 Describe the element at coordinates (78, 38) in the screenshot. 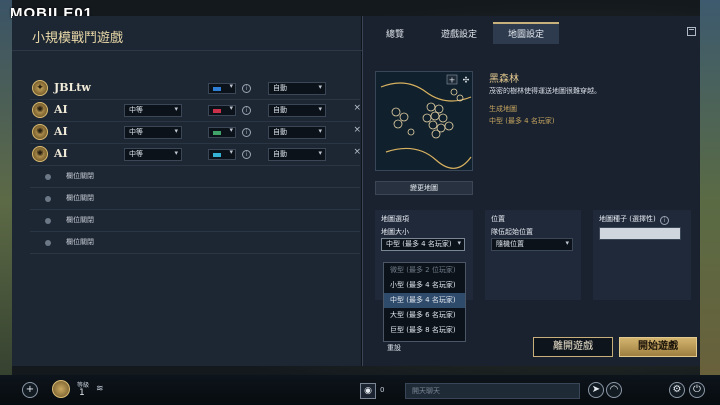

I see `lobby-title: 小規模戰鬥遊戲` at that location.